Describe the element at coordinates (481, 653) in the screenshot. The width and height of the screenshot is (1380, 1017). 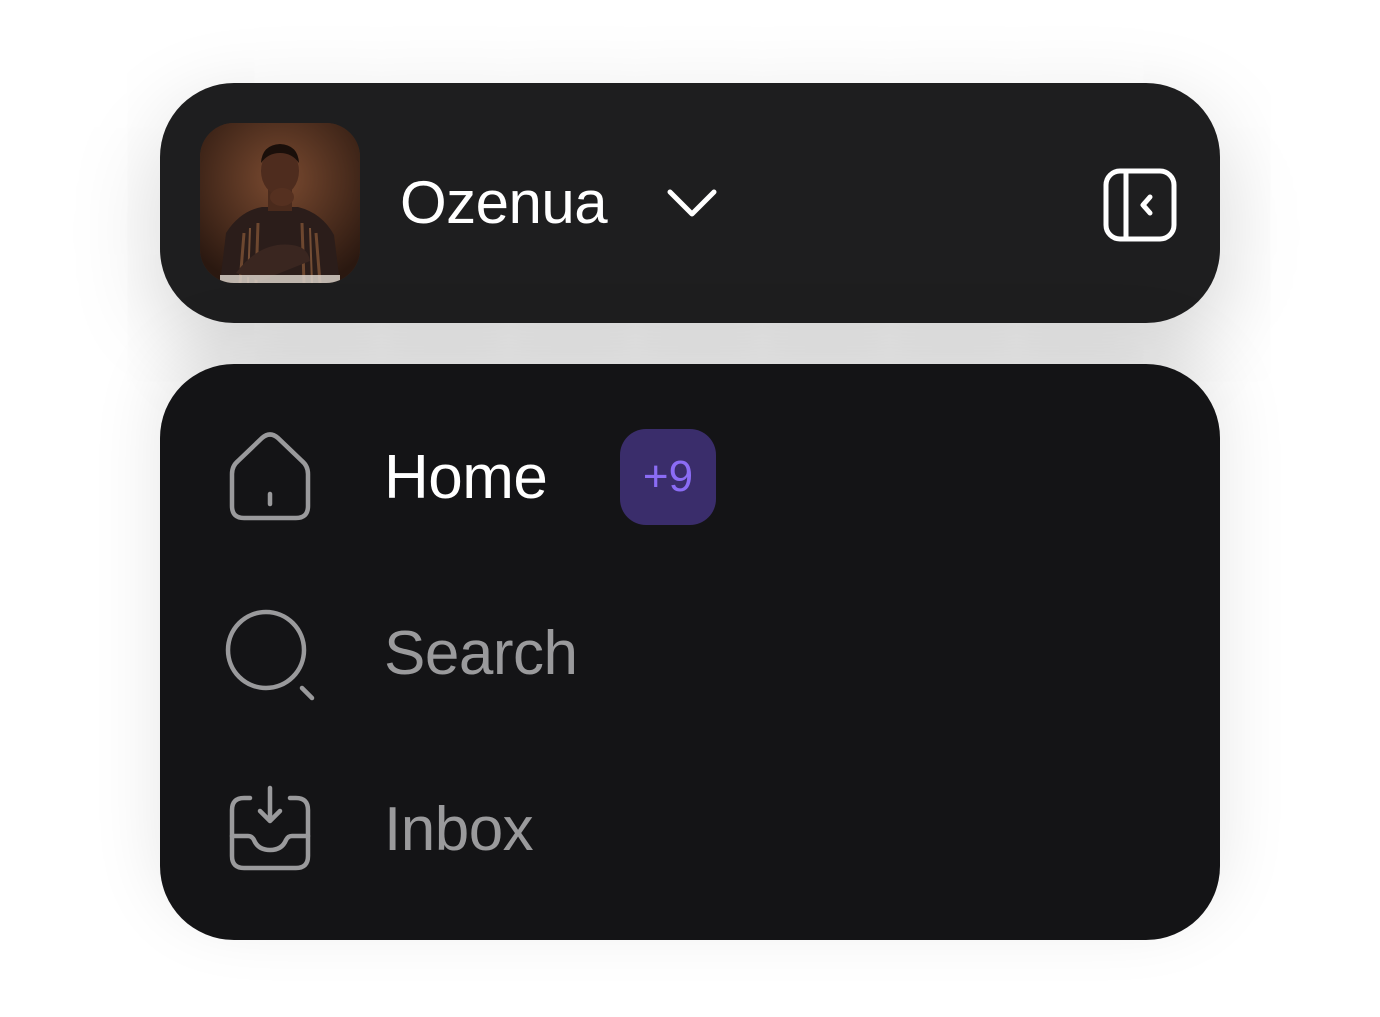
I see `nav-item-label: Search` at that location.